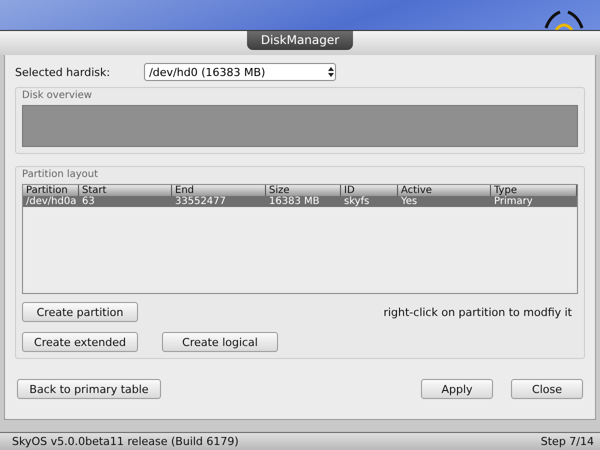 The width and height of the screenshot is (600, 450). Describe the element at coordinates (303, 190) in the screenshot. I see `column-header: Size` at that location.